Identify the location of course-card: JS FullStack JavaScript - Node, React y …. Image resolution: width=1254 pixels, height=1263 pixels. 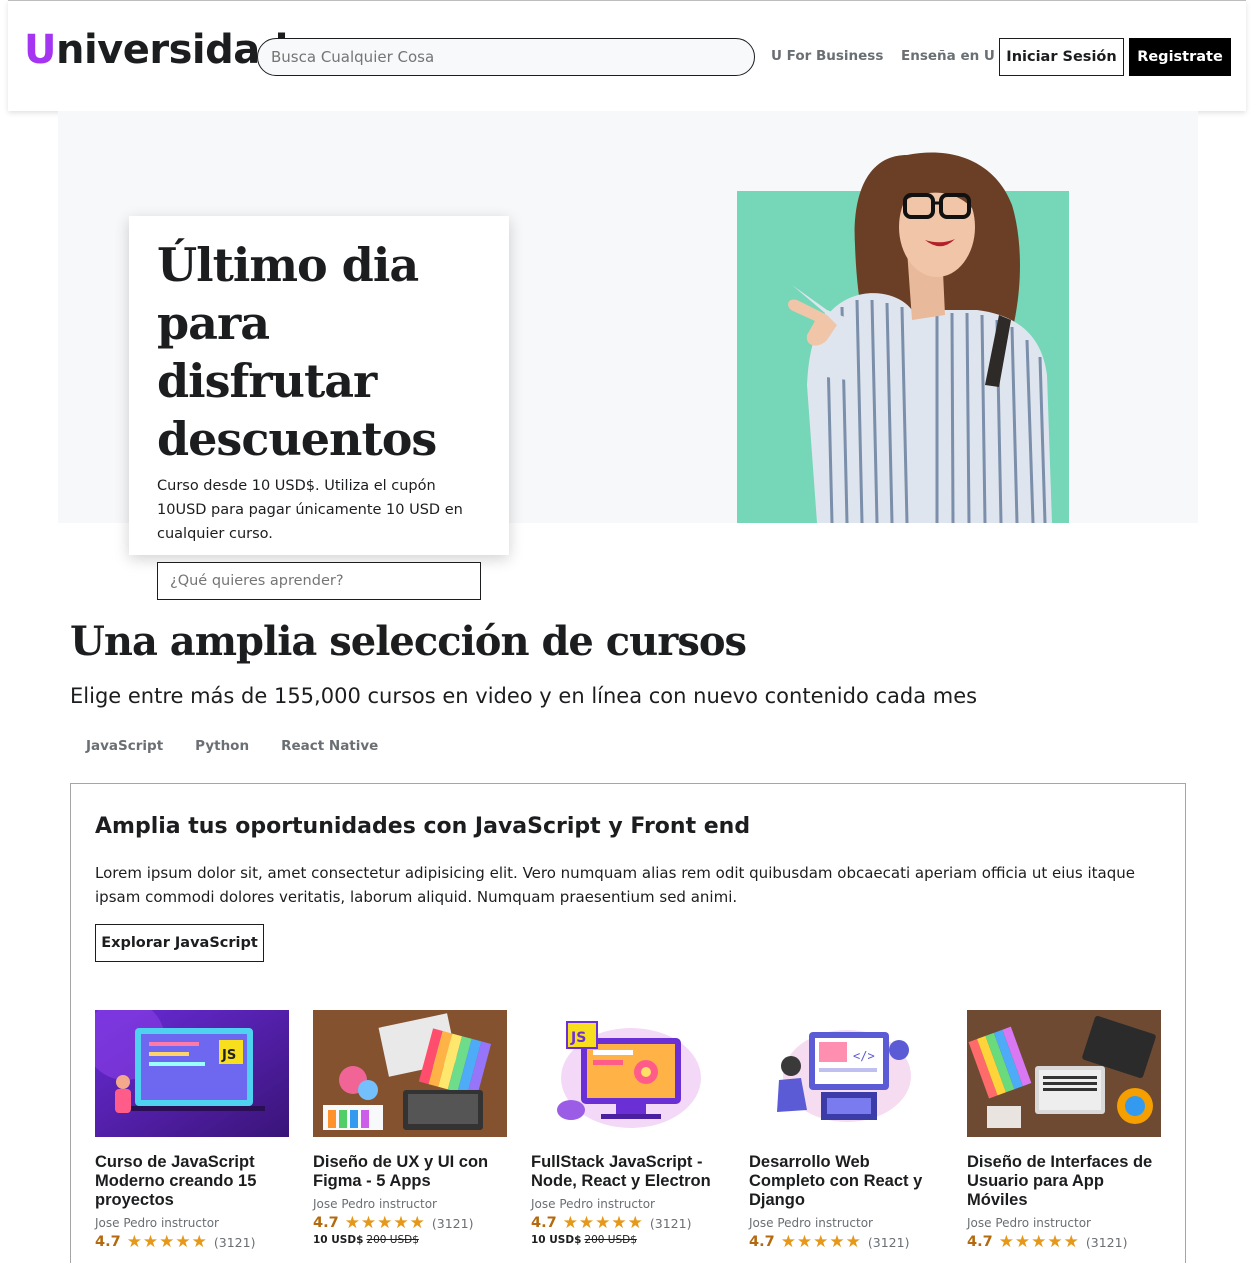
(628, 1128).